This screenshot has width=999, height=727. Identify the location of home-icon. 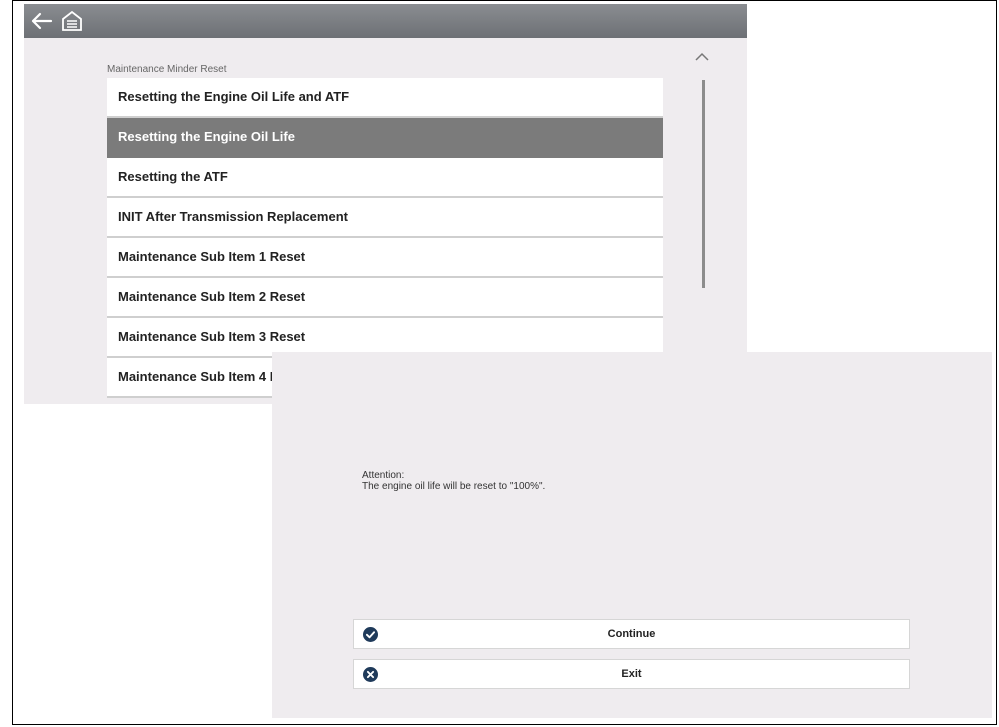
(72, 21).